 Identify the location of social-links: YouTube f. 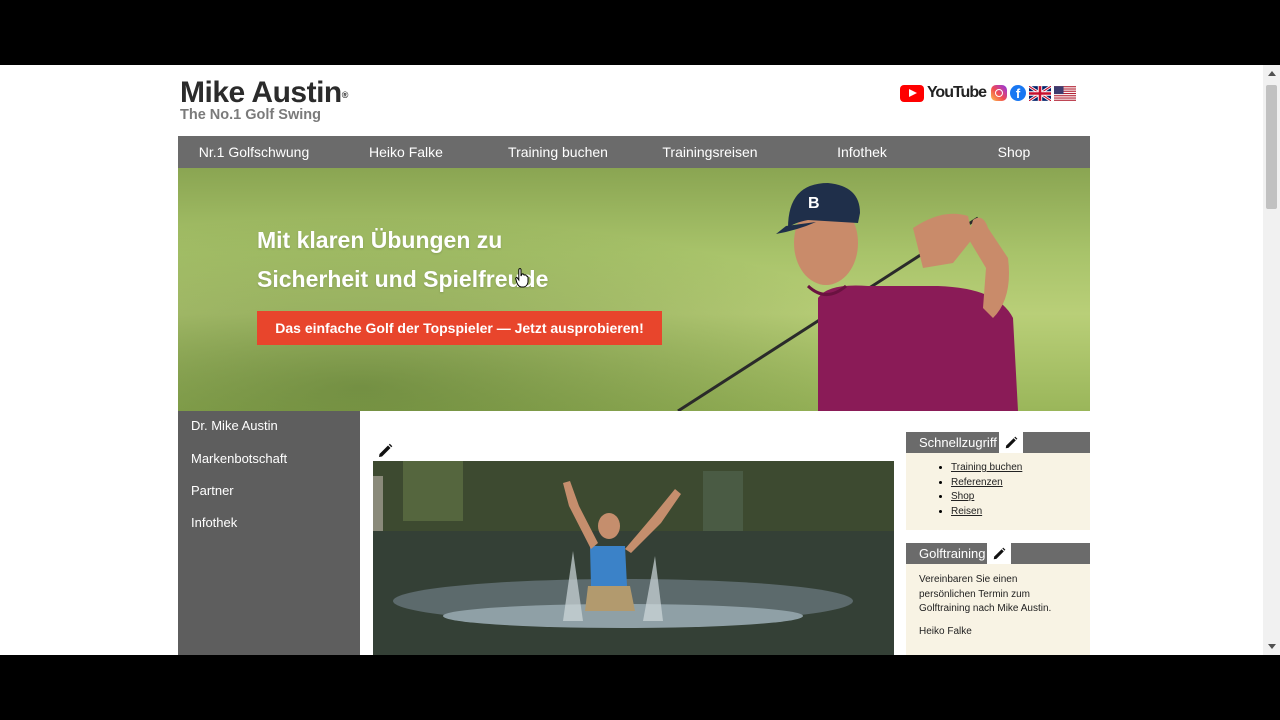
(987, 93).